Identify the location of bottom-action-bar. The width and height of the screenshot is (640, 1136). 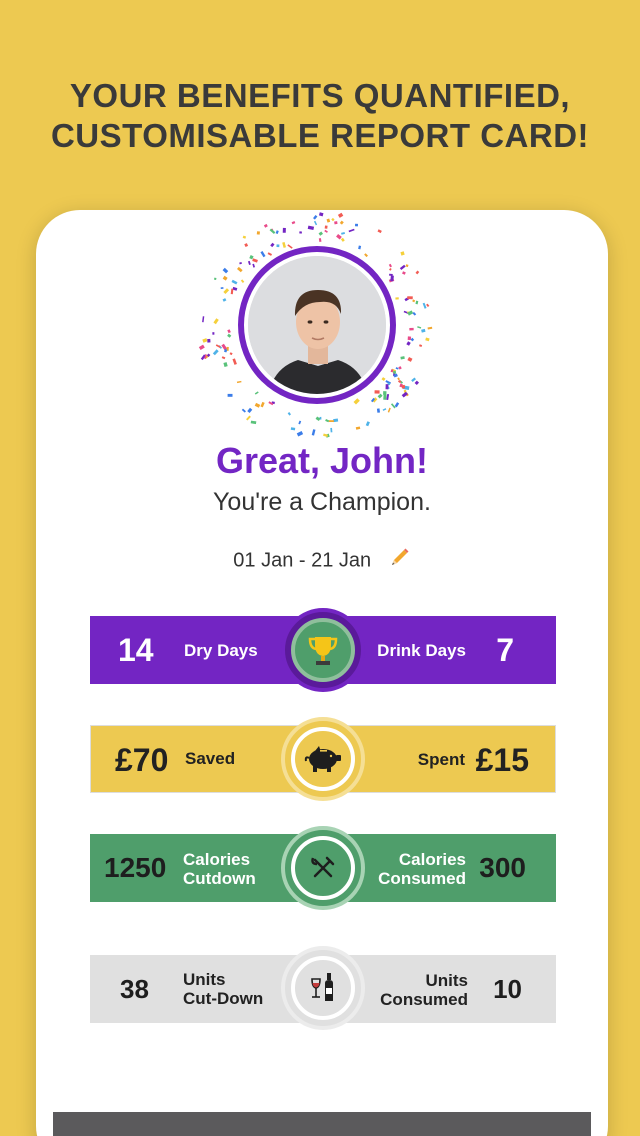
(322, 1124).